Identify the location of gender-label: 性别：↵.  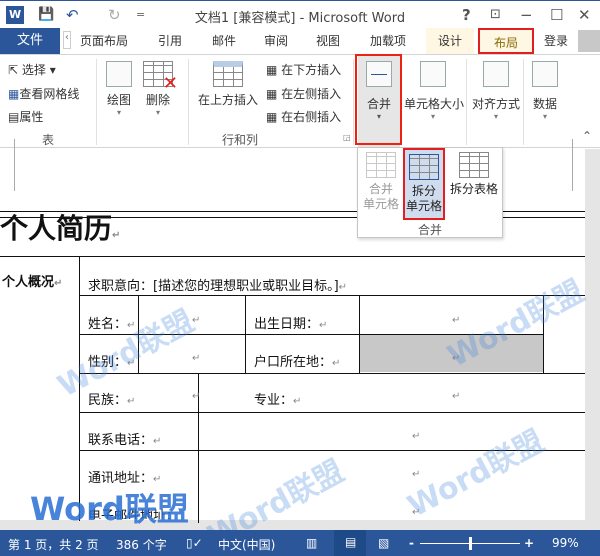
(111, 360).